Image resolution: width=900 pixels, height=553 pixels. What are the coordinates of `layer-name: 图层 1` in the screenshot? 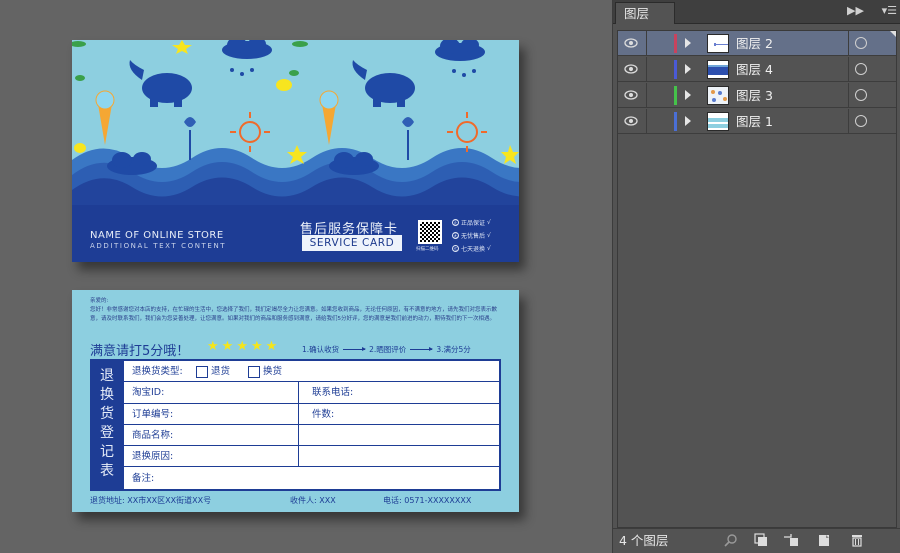 It's located at (754, 121).